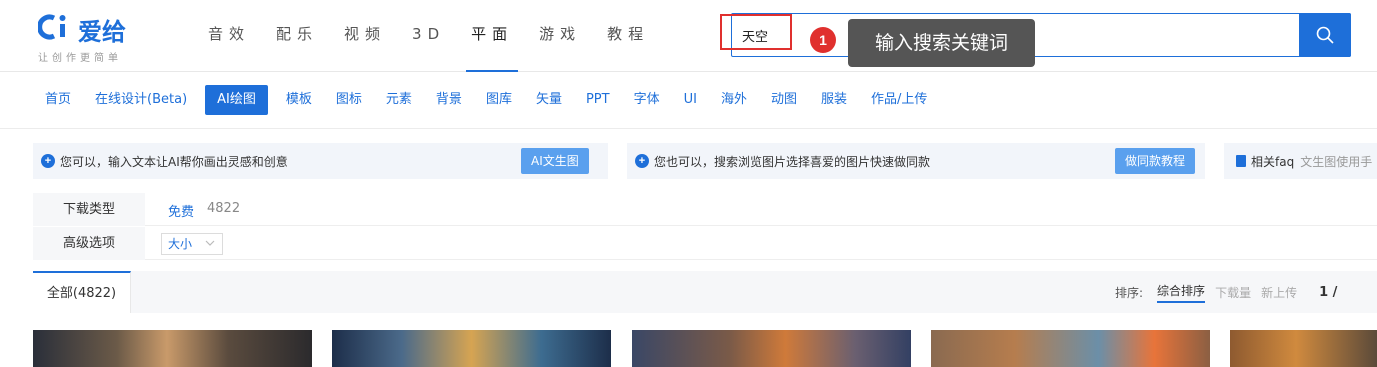 The height and width of the screenshot is (367, 1377). What do you see at coordinates (399, 100) in the screenshot?
I see `category-element: 元素` at bounding box center [399, 100].